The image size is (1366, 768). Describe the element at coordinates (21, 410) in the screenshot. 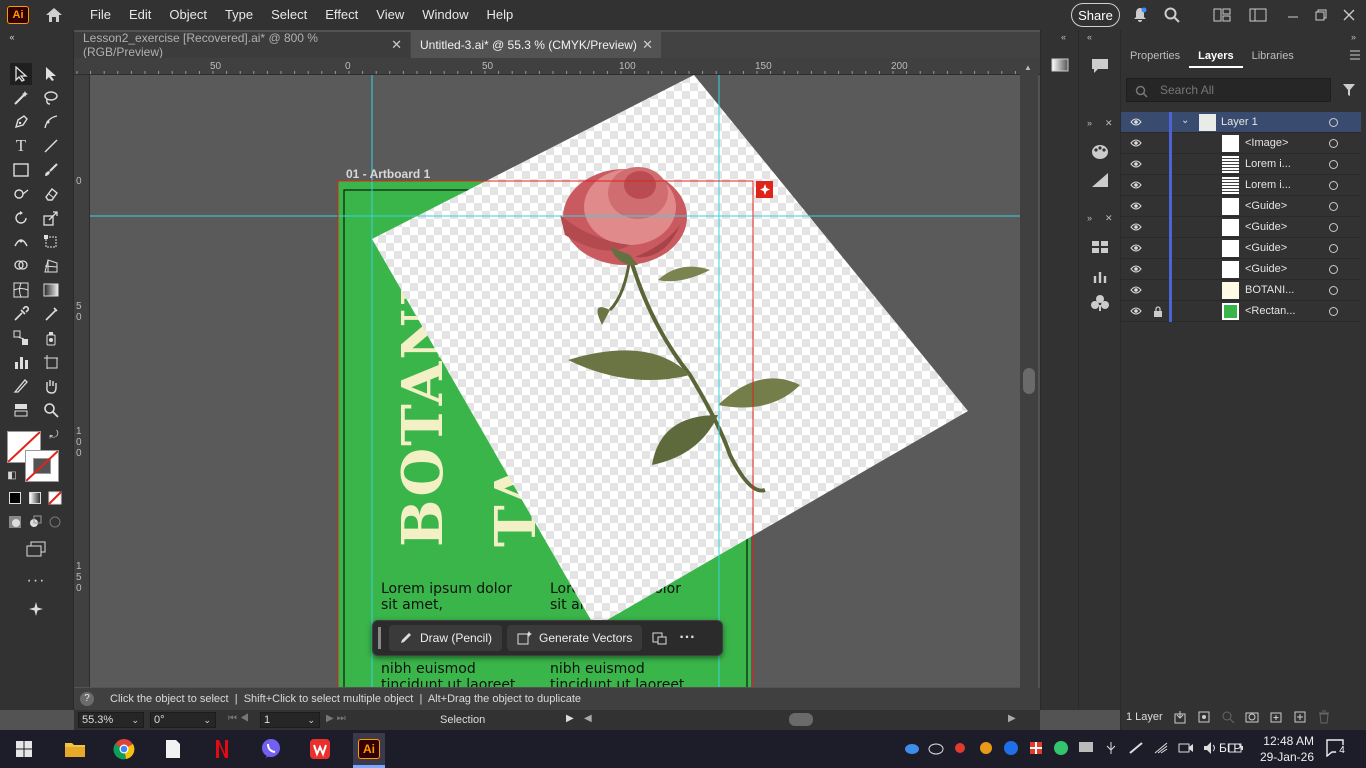

I see `print-tiling-tool-icon` at that location.